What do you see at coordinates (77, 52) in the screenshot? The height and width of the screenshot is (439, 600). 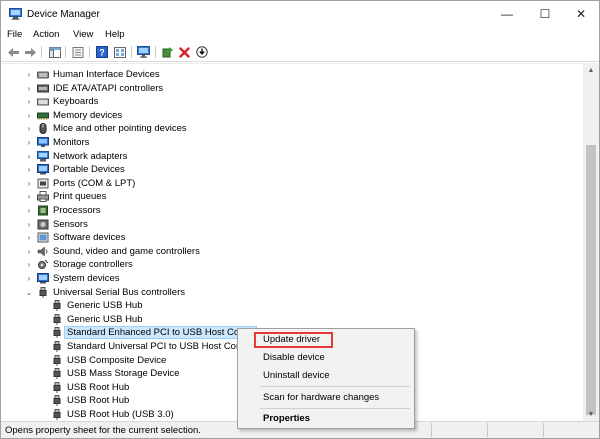 I see `properties-icon` at bounding box center [77, 52].